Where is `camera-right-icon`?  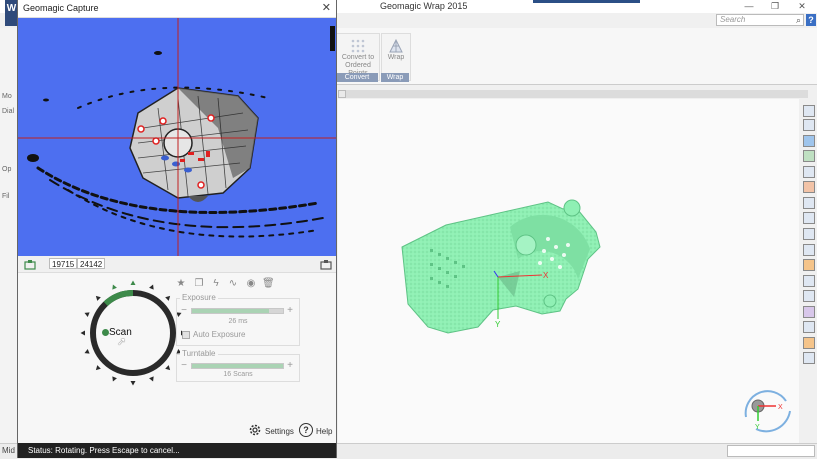
camera-right-icon is located at coordinates (326, 265).